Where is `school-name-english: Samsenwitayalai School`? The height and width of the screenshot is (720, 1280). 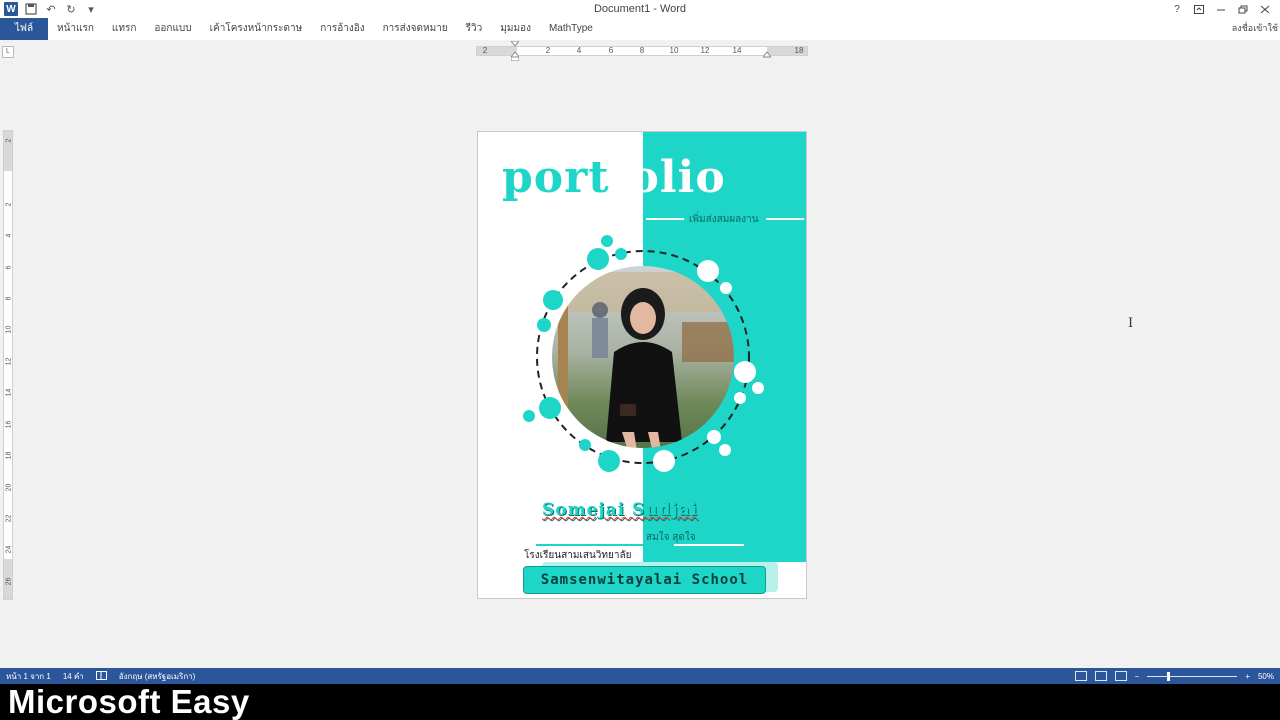
school-name-english: Samsenwitayalai School is located at coordinates (644, 580).